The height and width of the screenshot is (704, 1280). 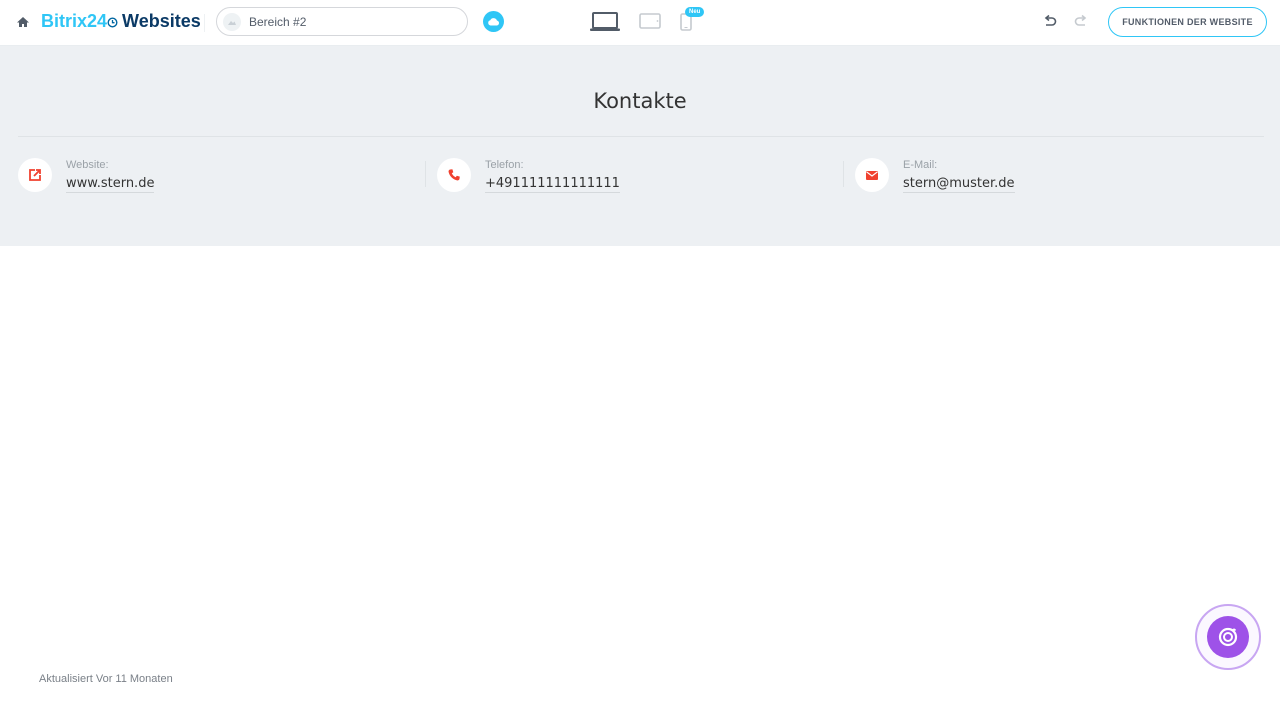 I want to click on copilot-icon, so click(x=1228, y=637).